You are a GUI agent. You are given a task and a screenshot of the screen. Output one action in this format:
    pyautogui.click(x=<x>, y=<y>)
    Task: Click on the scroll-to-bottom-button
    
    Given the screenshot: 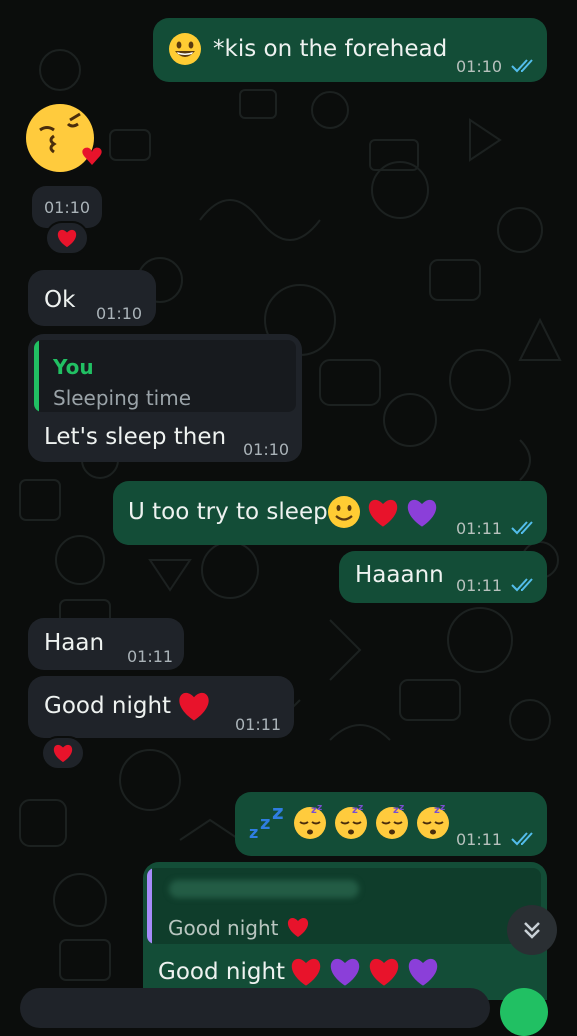 What is the action you would take?
    pyautogui.click(x=532, y=930)
    